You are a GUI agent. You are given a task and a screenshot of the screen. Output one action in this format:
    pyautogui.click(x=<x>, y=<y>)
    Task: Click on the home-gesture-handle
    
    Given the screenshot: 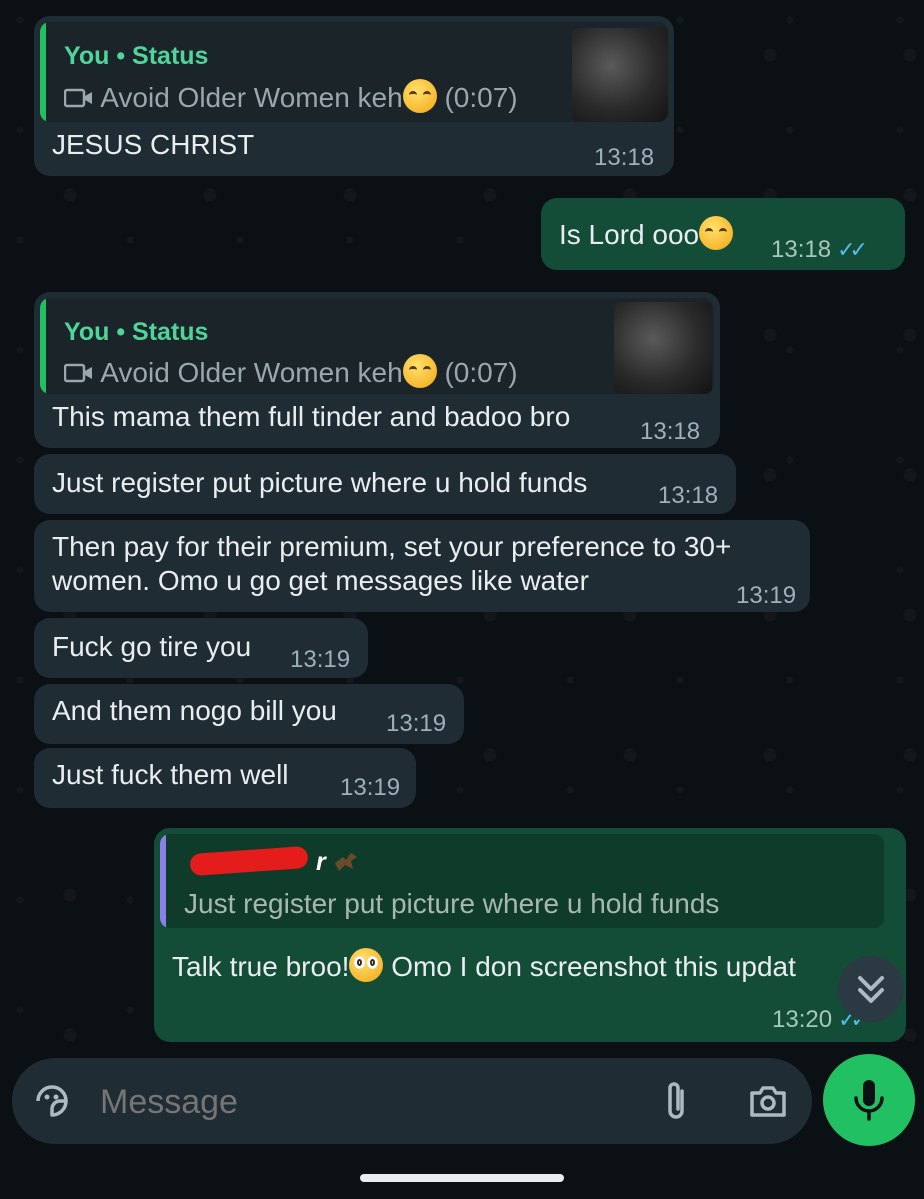 What is the action you would take?
    pyautogui.click(x=462, y=1178)
    